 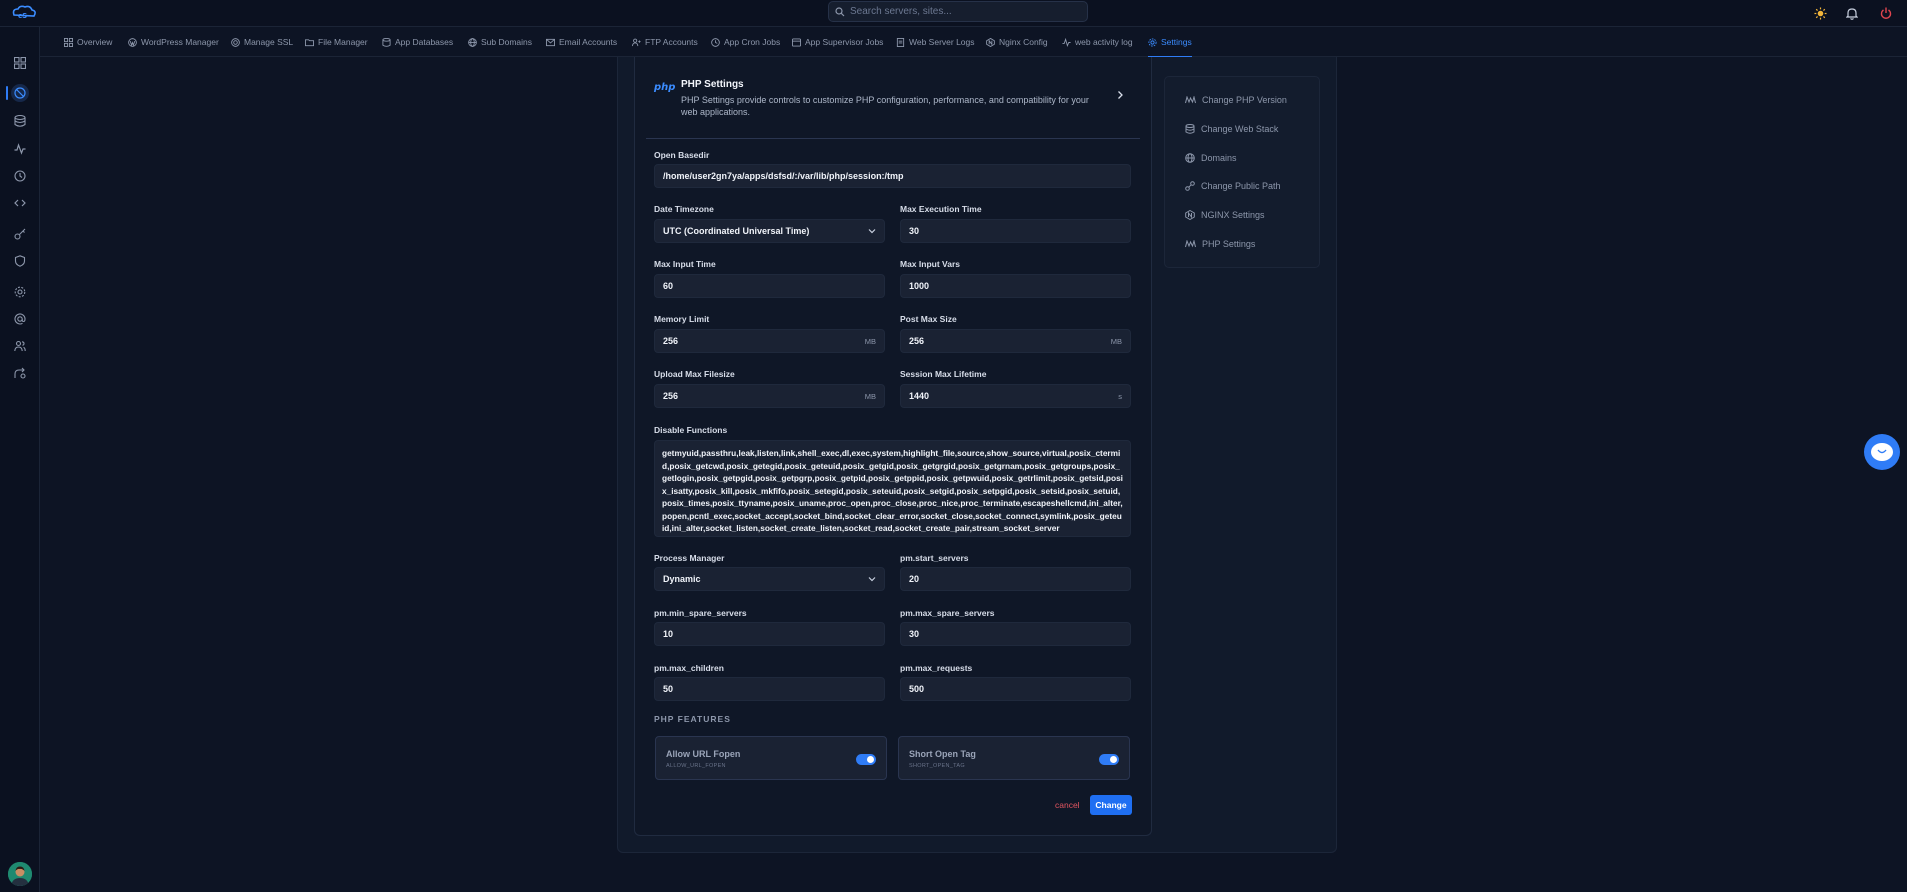 I want to click on max-input-vars-input: 1000, so click(x=1015, y=286).